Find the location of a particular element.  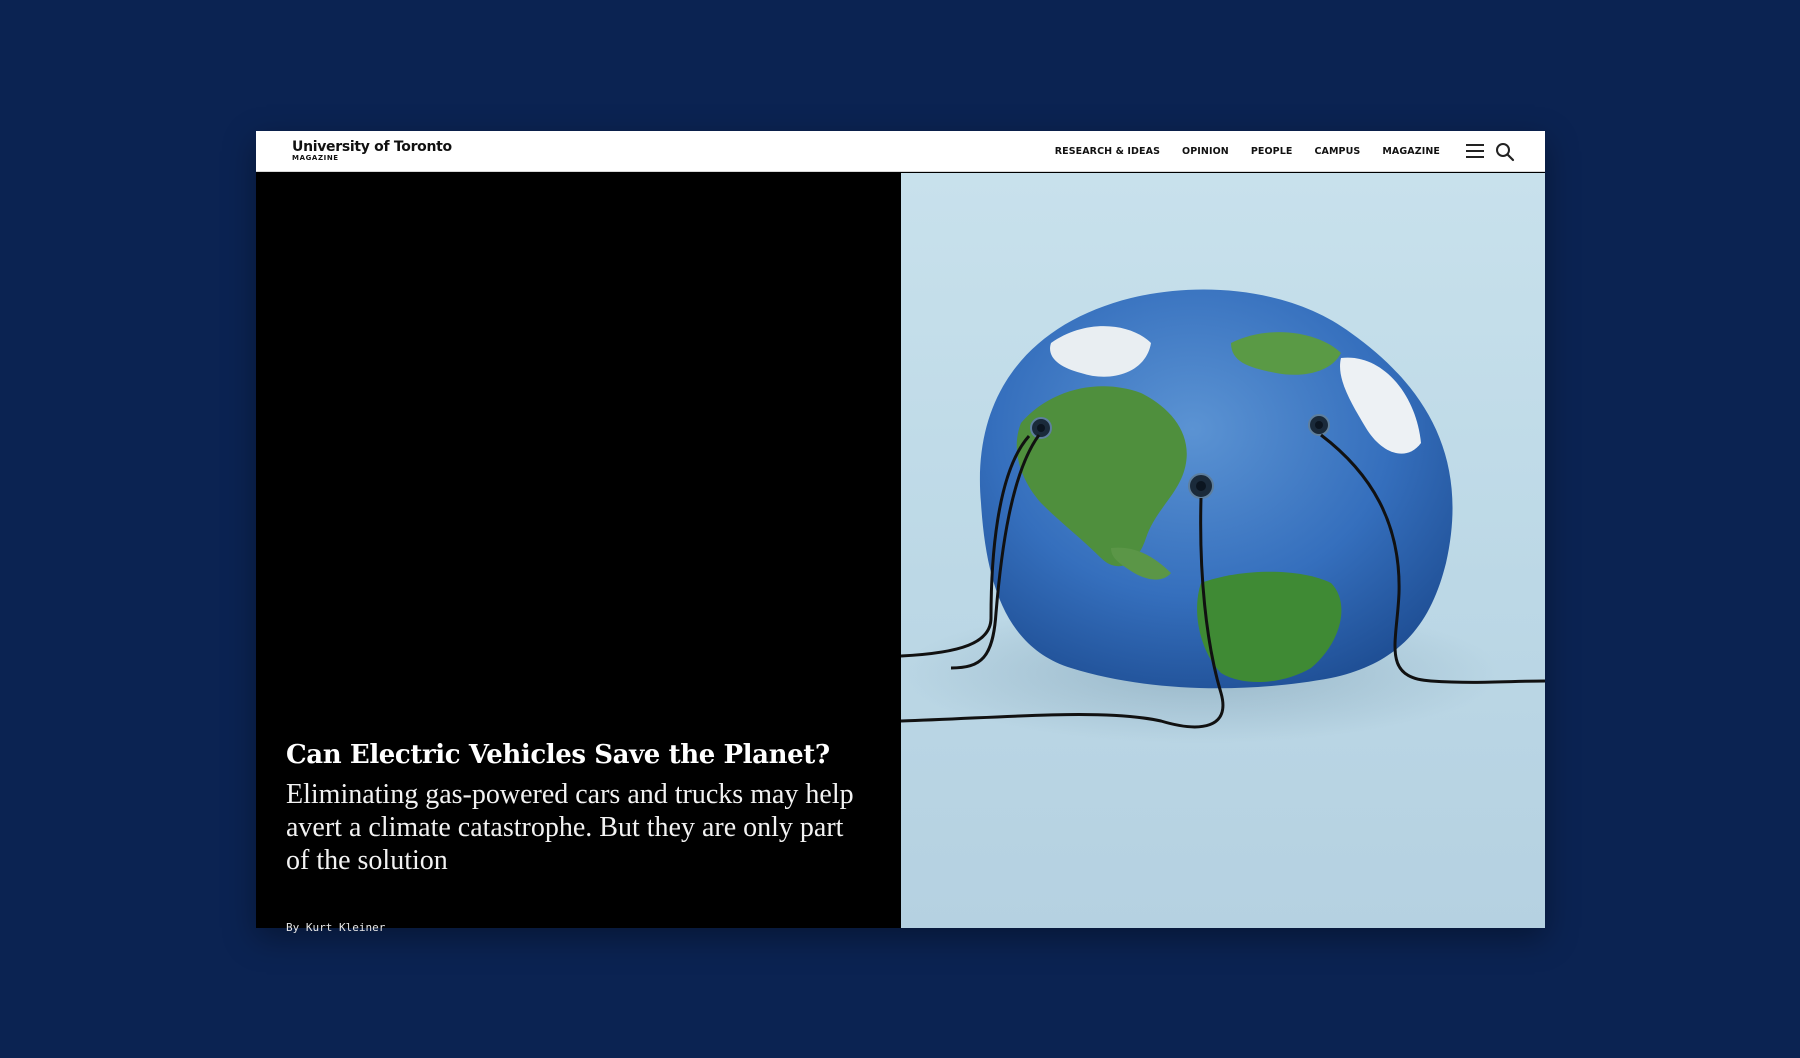

nav-campus: CAMPUS is located at coordinates (1337, 151).